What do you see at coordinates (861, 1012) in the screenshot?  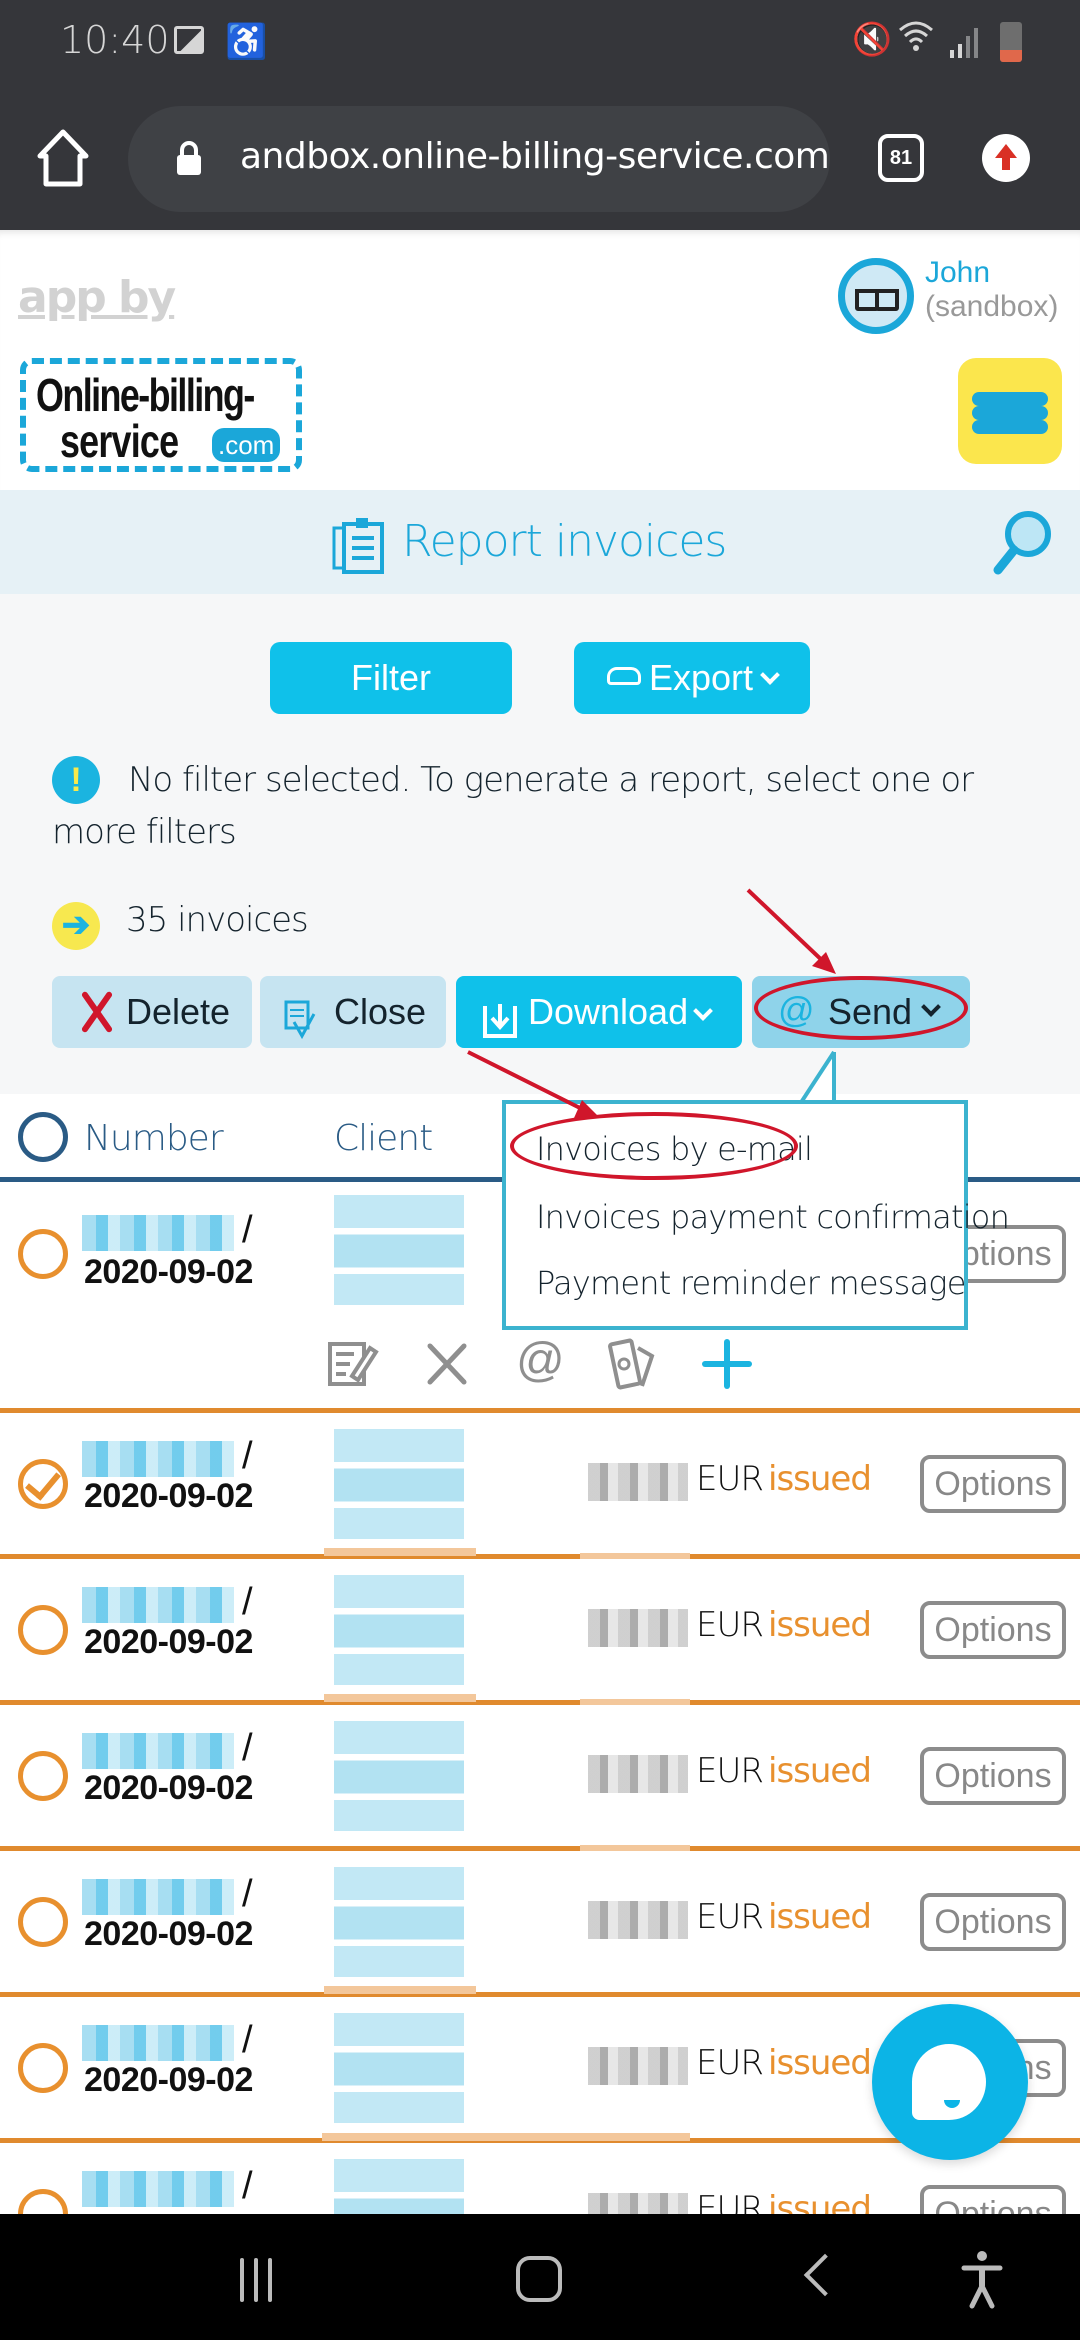 I see `send-button: @ Send` at bounding box center [861, 1012].